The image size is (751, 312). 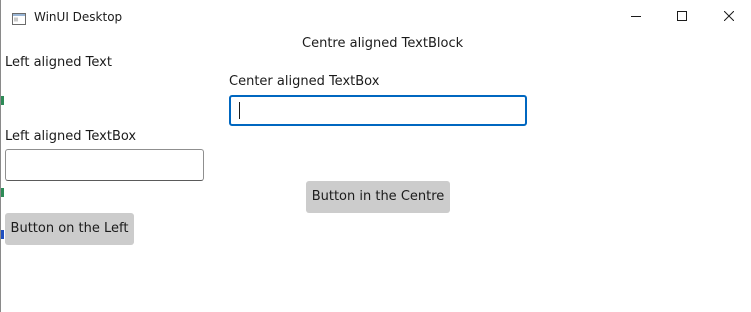 I want to click on left-button-label: Button on the Left, so click(x=69, y=228).